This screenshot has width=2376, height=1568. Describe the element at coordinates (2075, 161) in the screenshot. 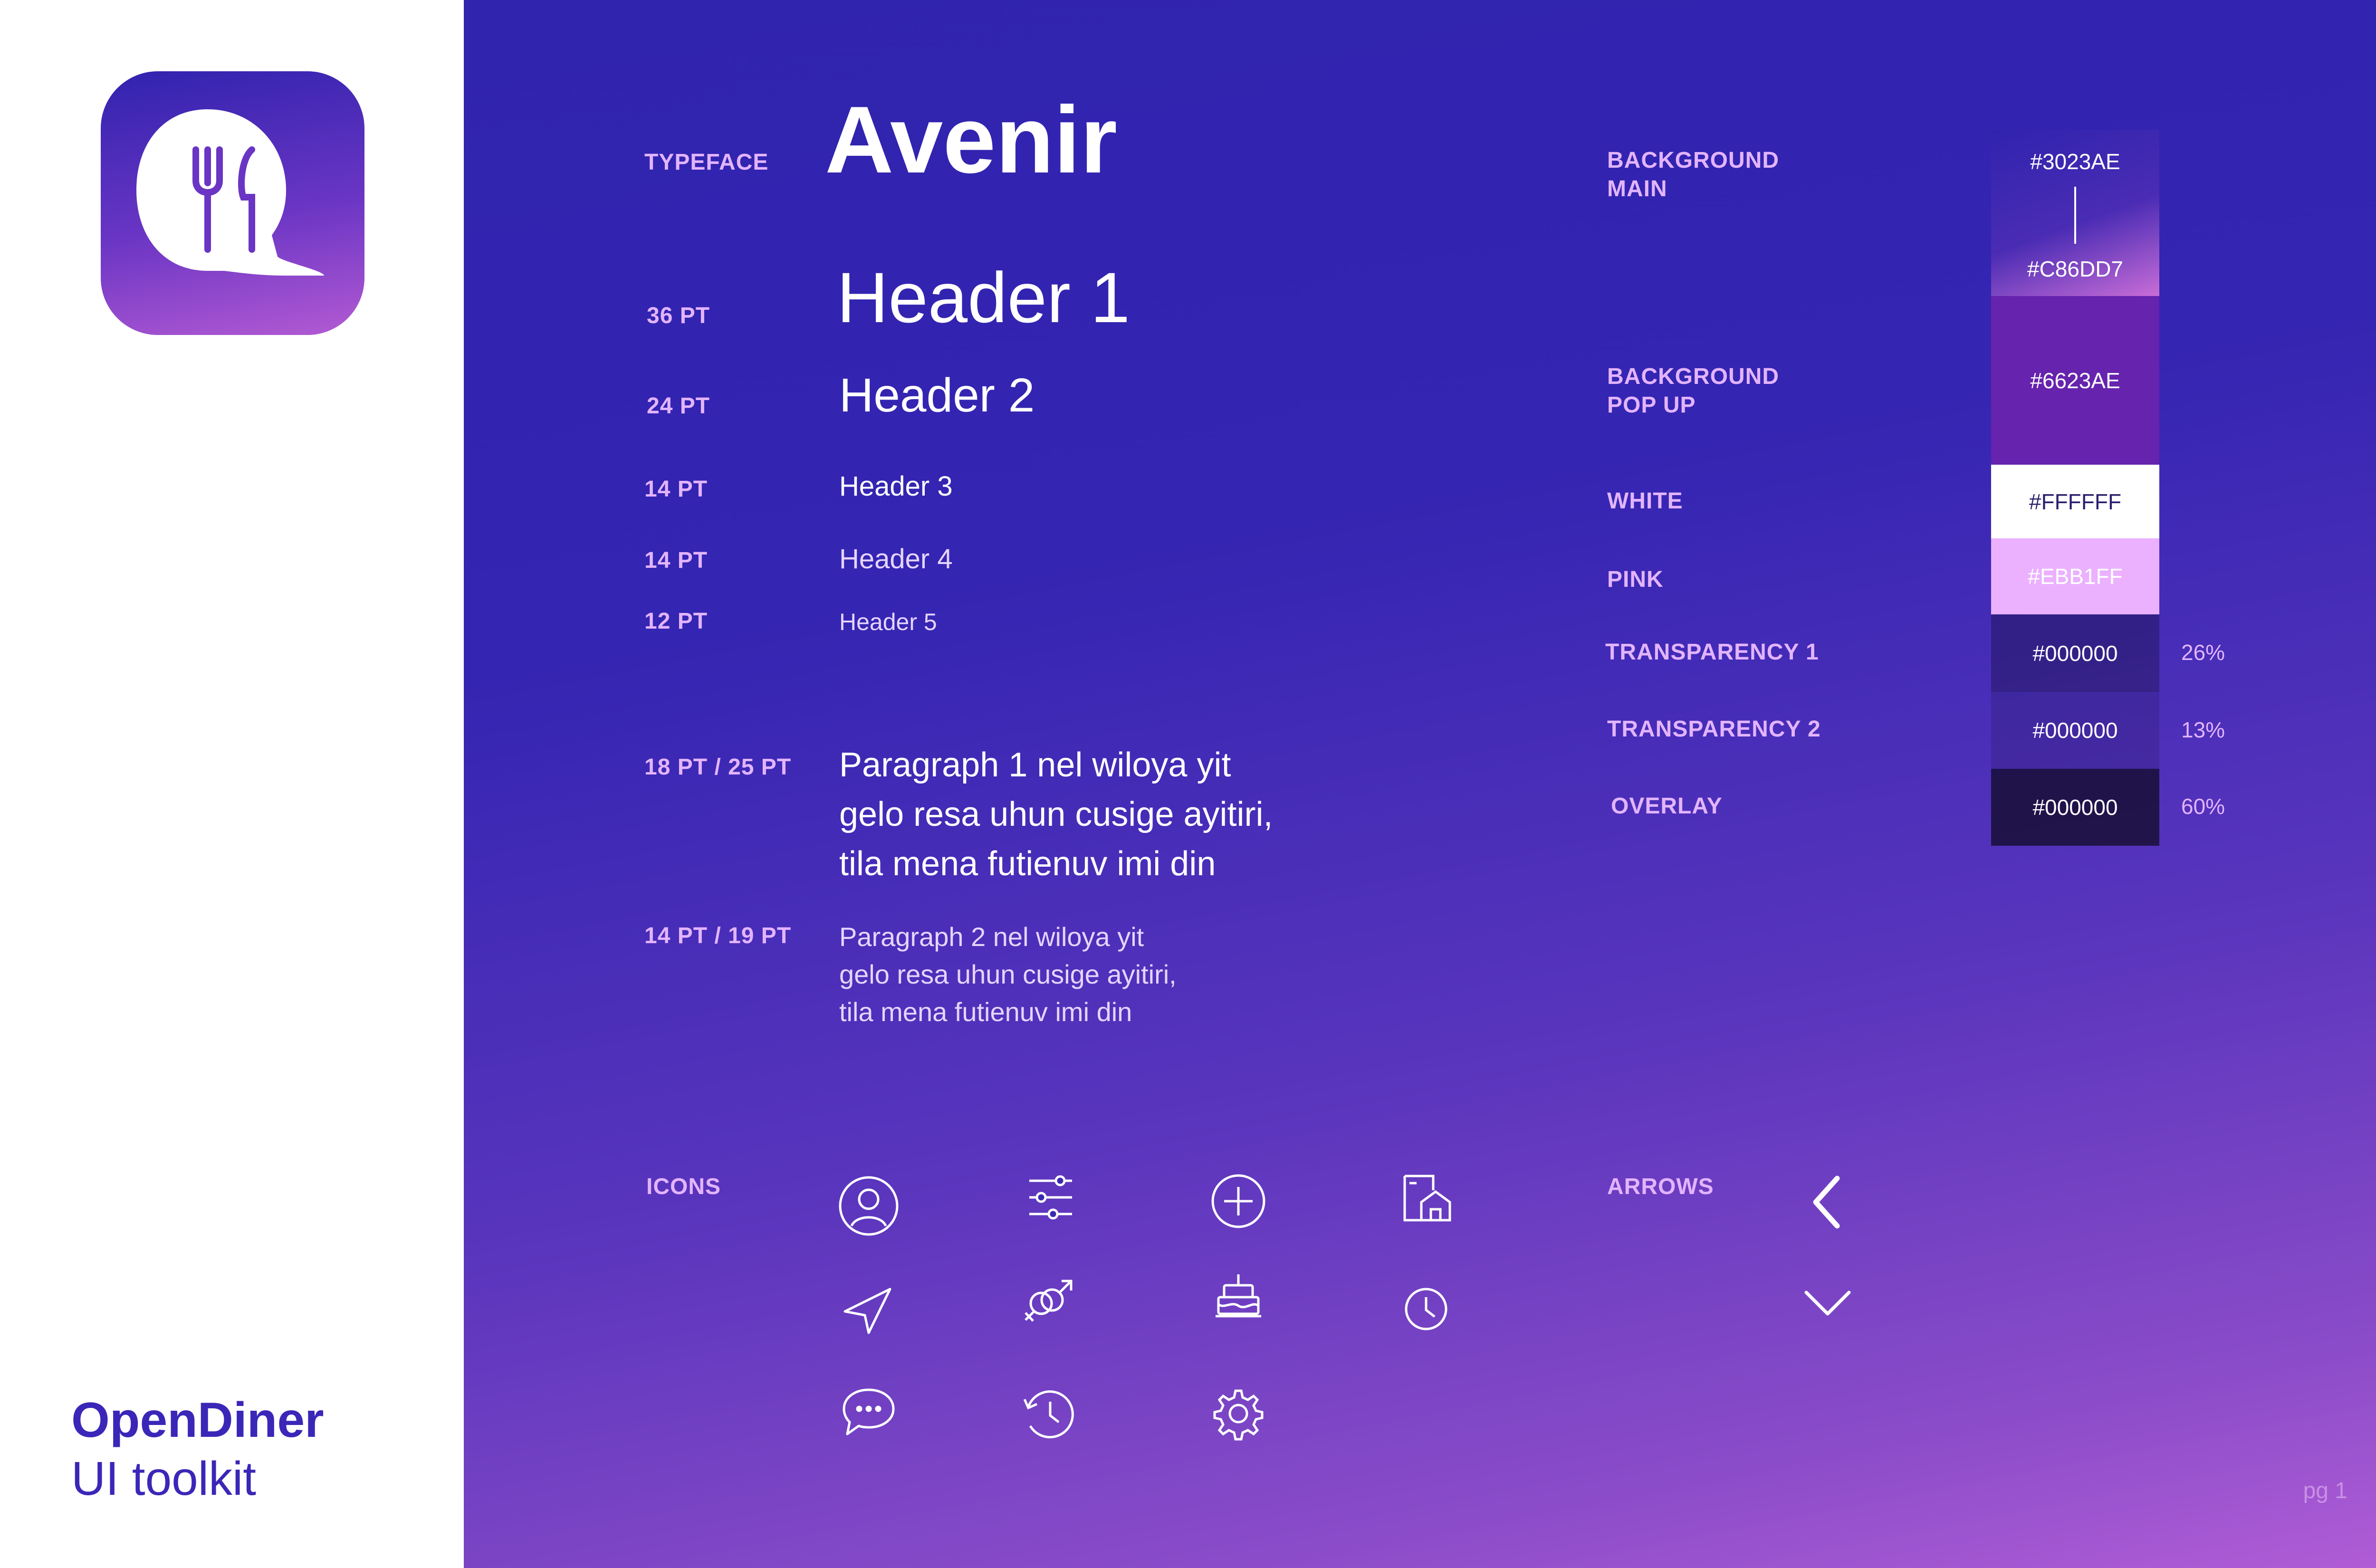

I see `hex-bg-main-top: #3023AE` at that location.